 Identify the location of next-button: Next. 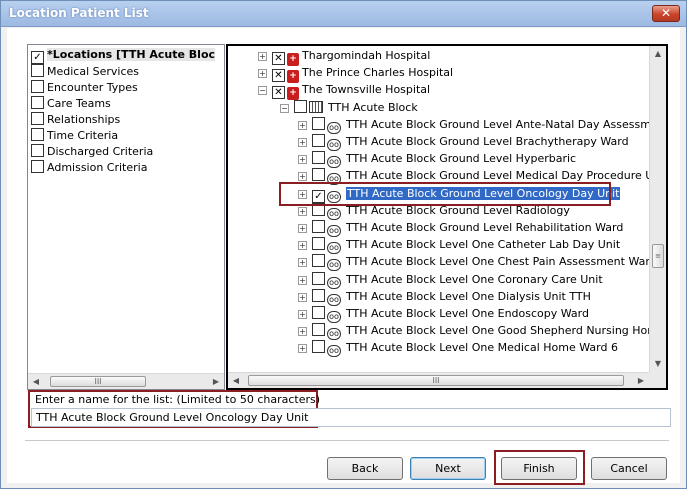
(448, 468).